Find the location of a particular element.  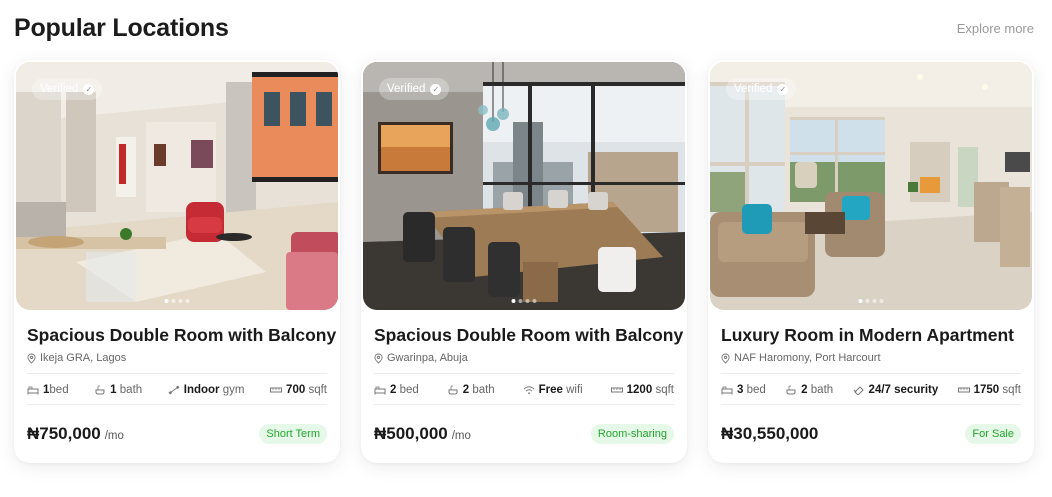

listing-features: 2 bed 2 bath Free wifi 1200 sqft is located at coordinates (524, 390).